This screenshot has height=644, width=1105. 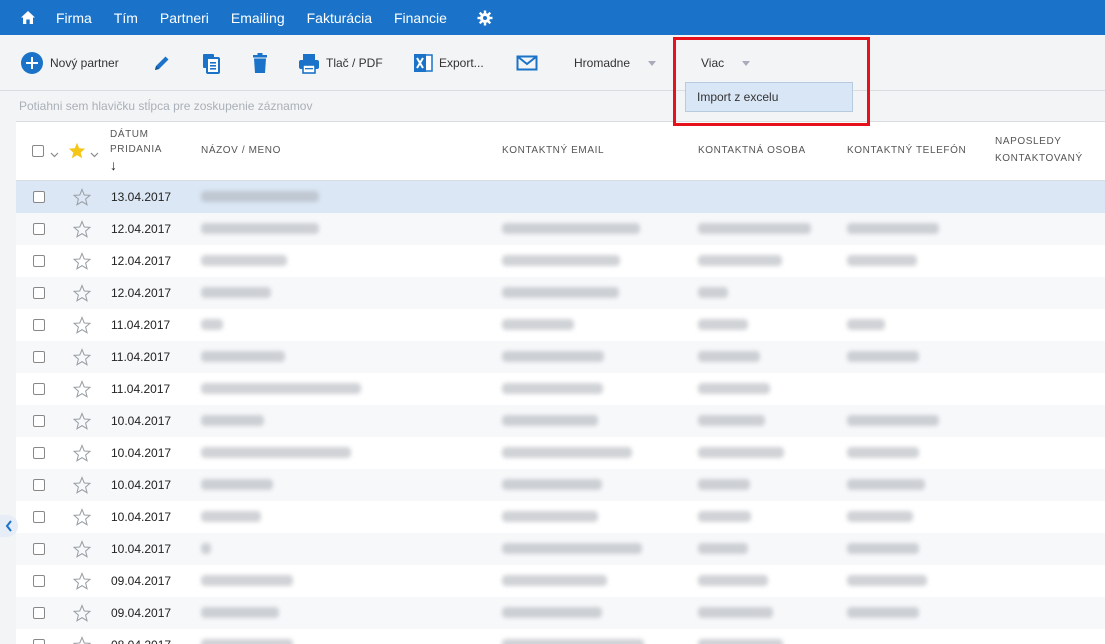 I want to click on nav-item-tim: Tím, so click(x=126, y=18).